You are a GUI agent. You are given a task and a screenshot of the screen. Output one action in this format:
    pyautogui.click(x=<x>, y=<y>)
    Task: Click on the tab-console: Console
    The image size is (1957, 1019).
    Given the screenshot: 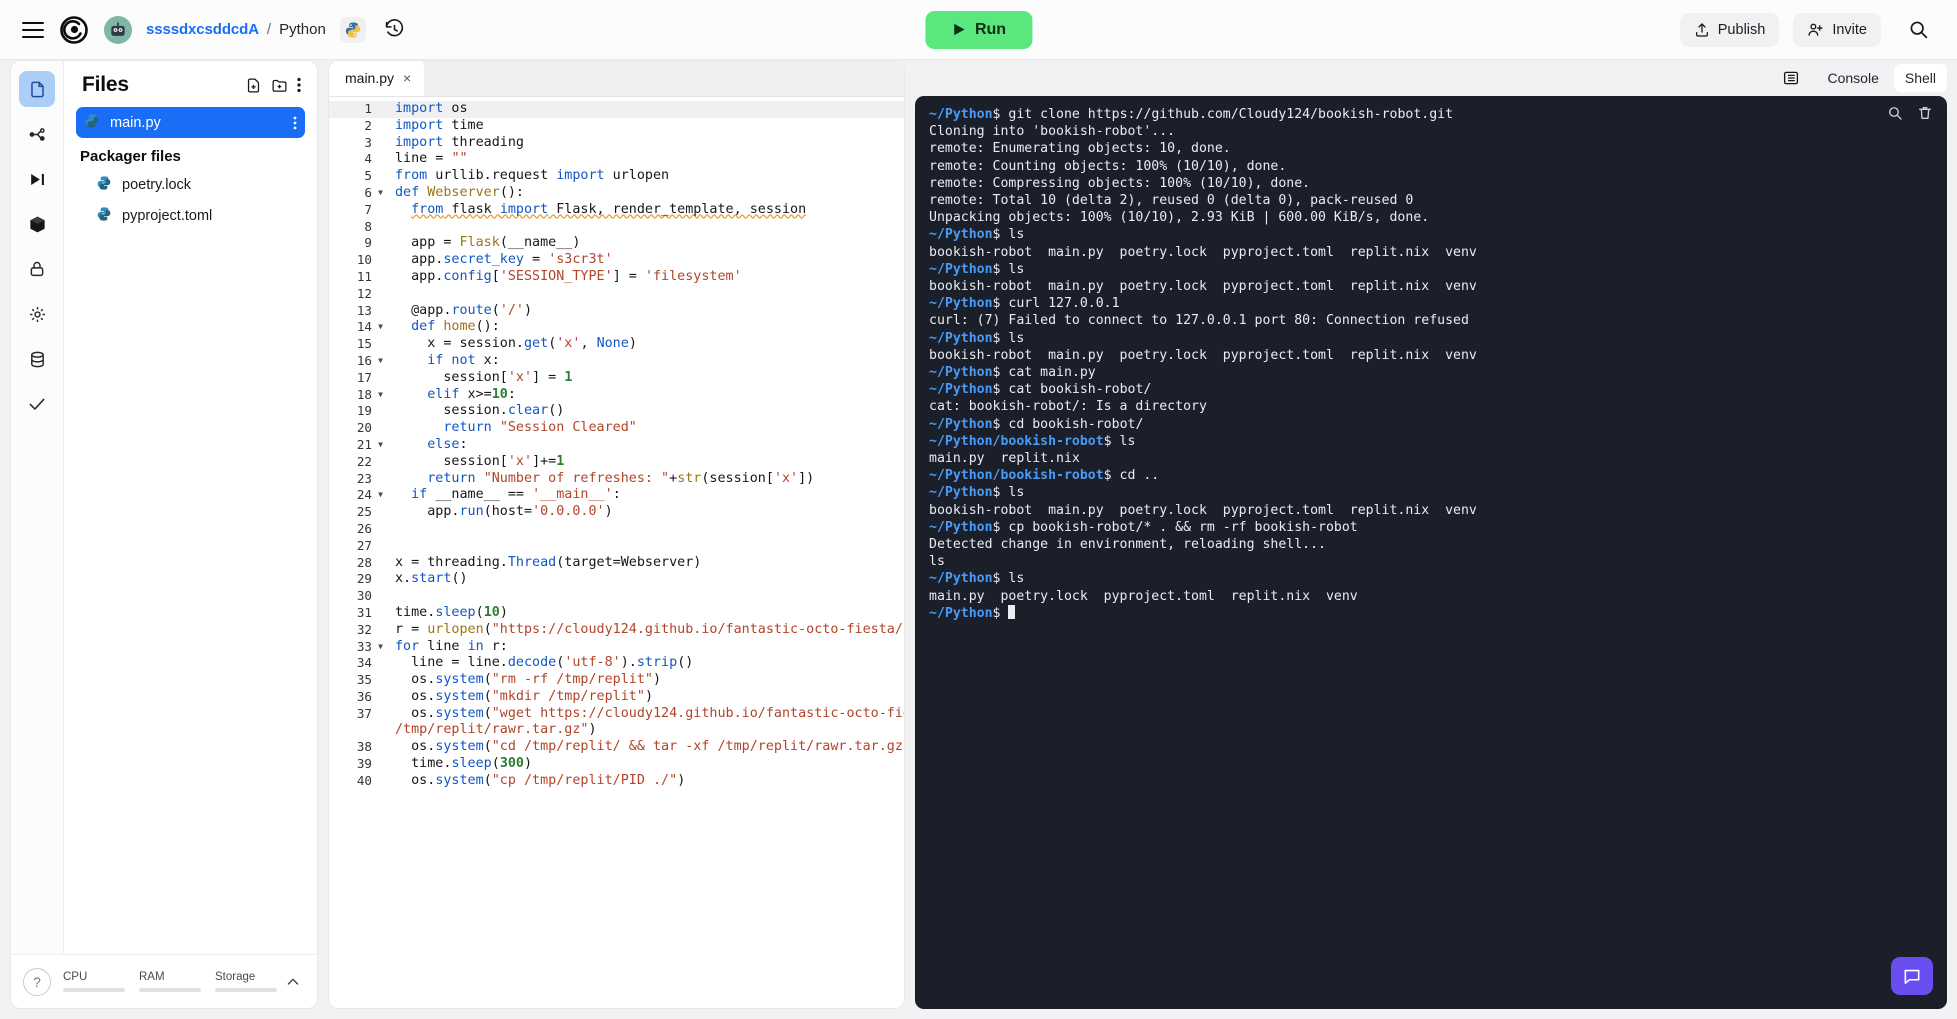 What is the action you would take?
    pyautogui.click(x=1852, y=78)
    